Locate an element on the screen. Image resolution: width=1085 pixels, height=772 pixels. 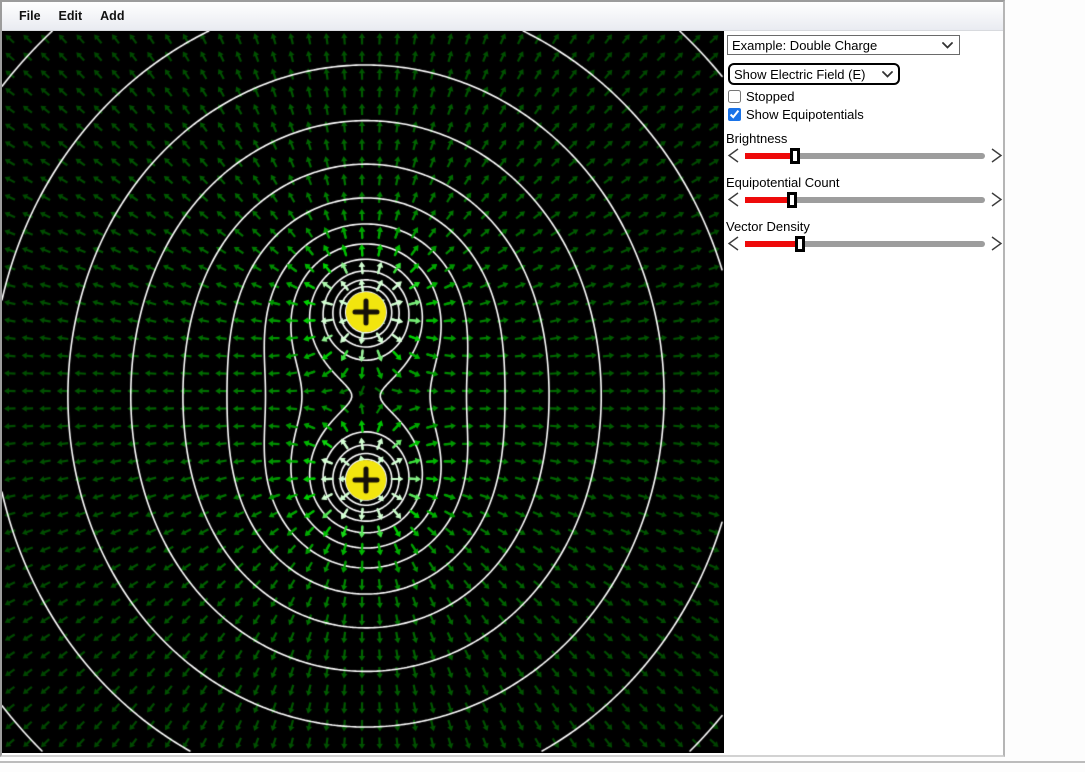
vector-density-label: Vector Density is located at coordinates (768, 226).